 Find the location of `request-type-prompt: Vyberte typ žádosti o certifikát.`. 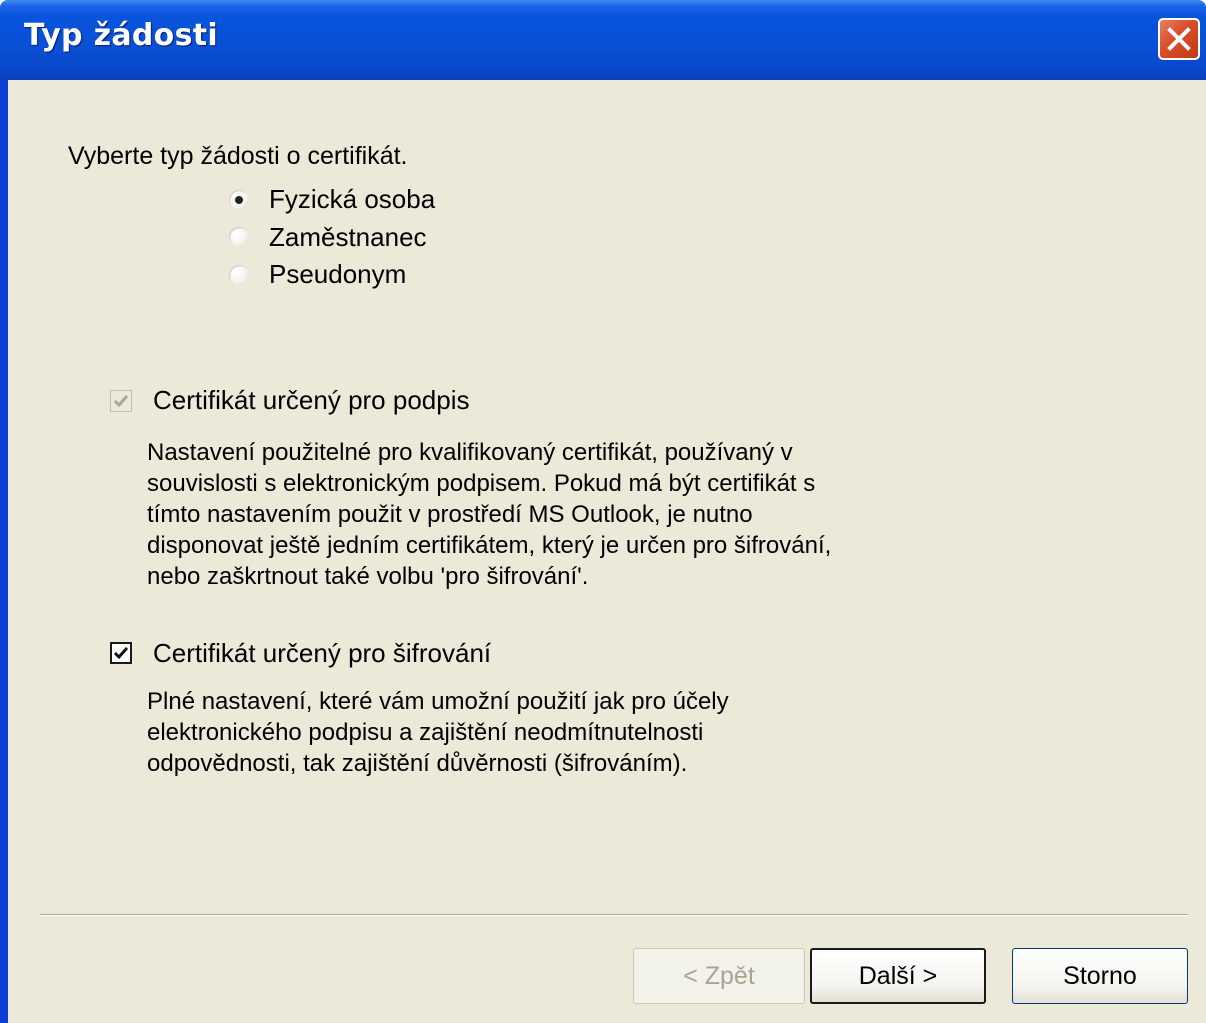

request-type-prompt: Vyberte typ žádosti o certifikát. is located at coordinates (238, 156).